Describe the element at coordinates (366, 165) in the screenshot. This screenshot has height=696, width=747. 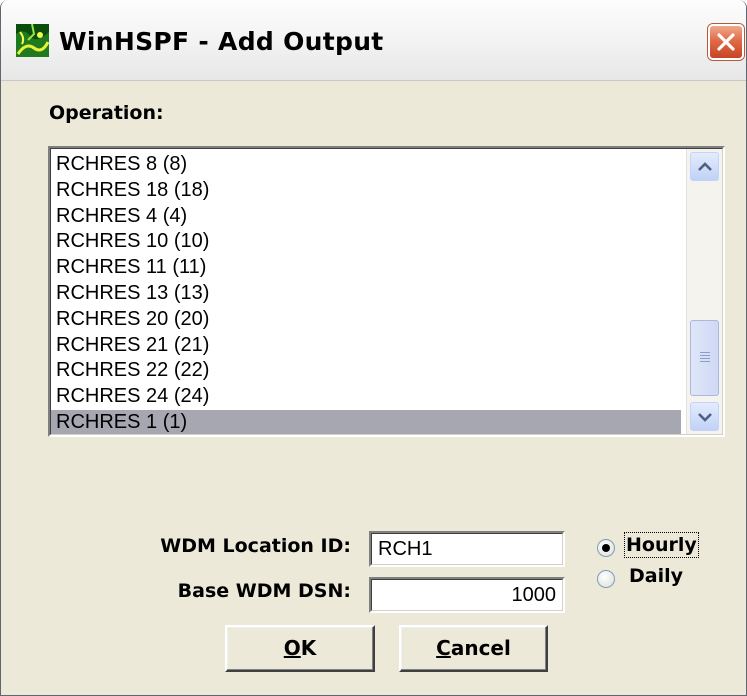
I see `list-item: RCHRES 8 (8)` at that location.